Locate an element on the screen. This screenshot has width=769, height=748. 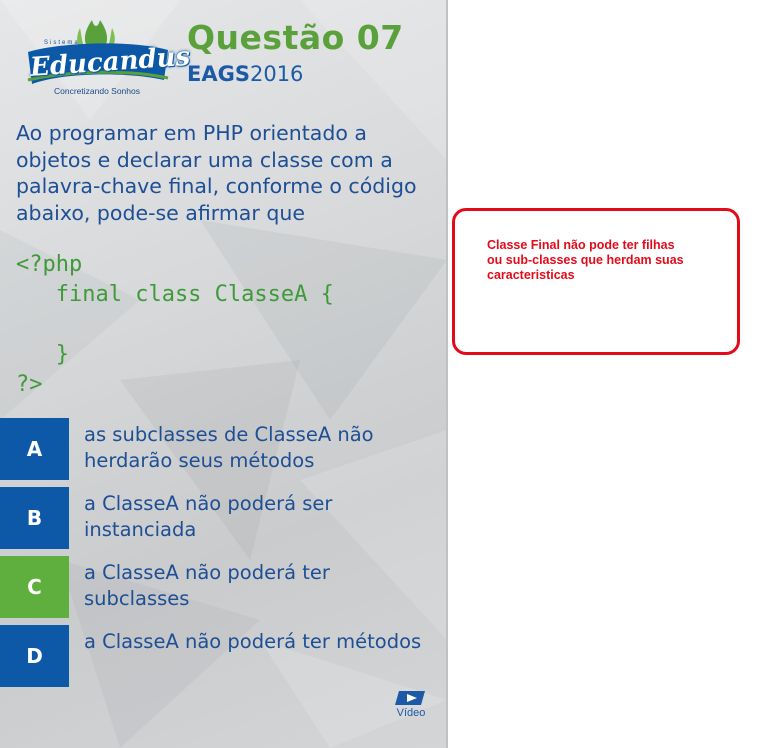
option-letter: B is located at coordinates (34, 518).